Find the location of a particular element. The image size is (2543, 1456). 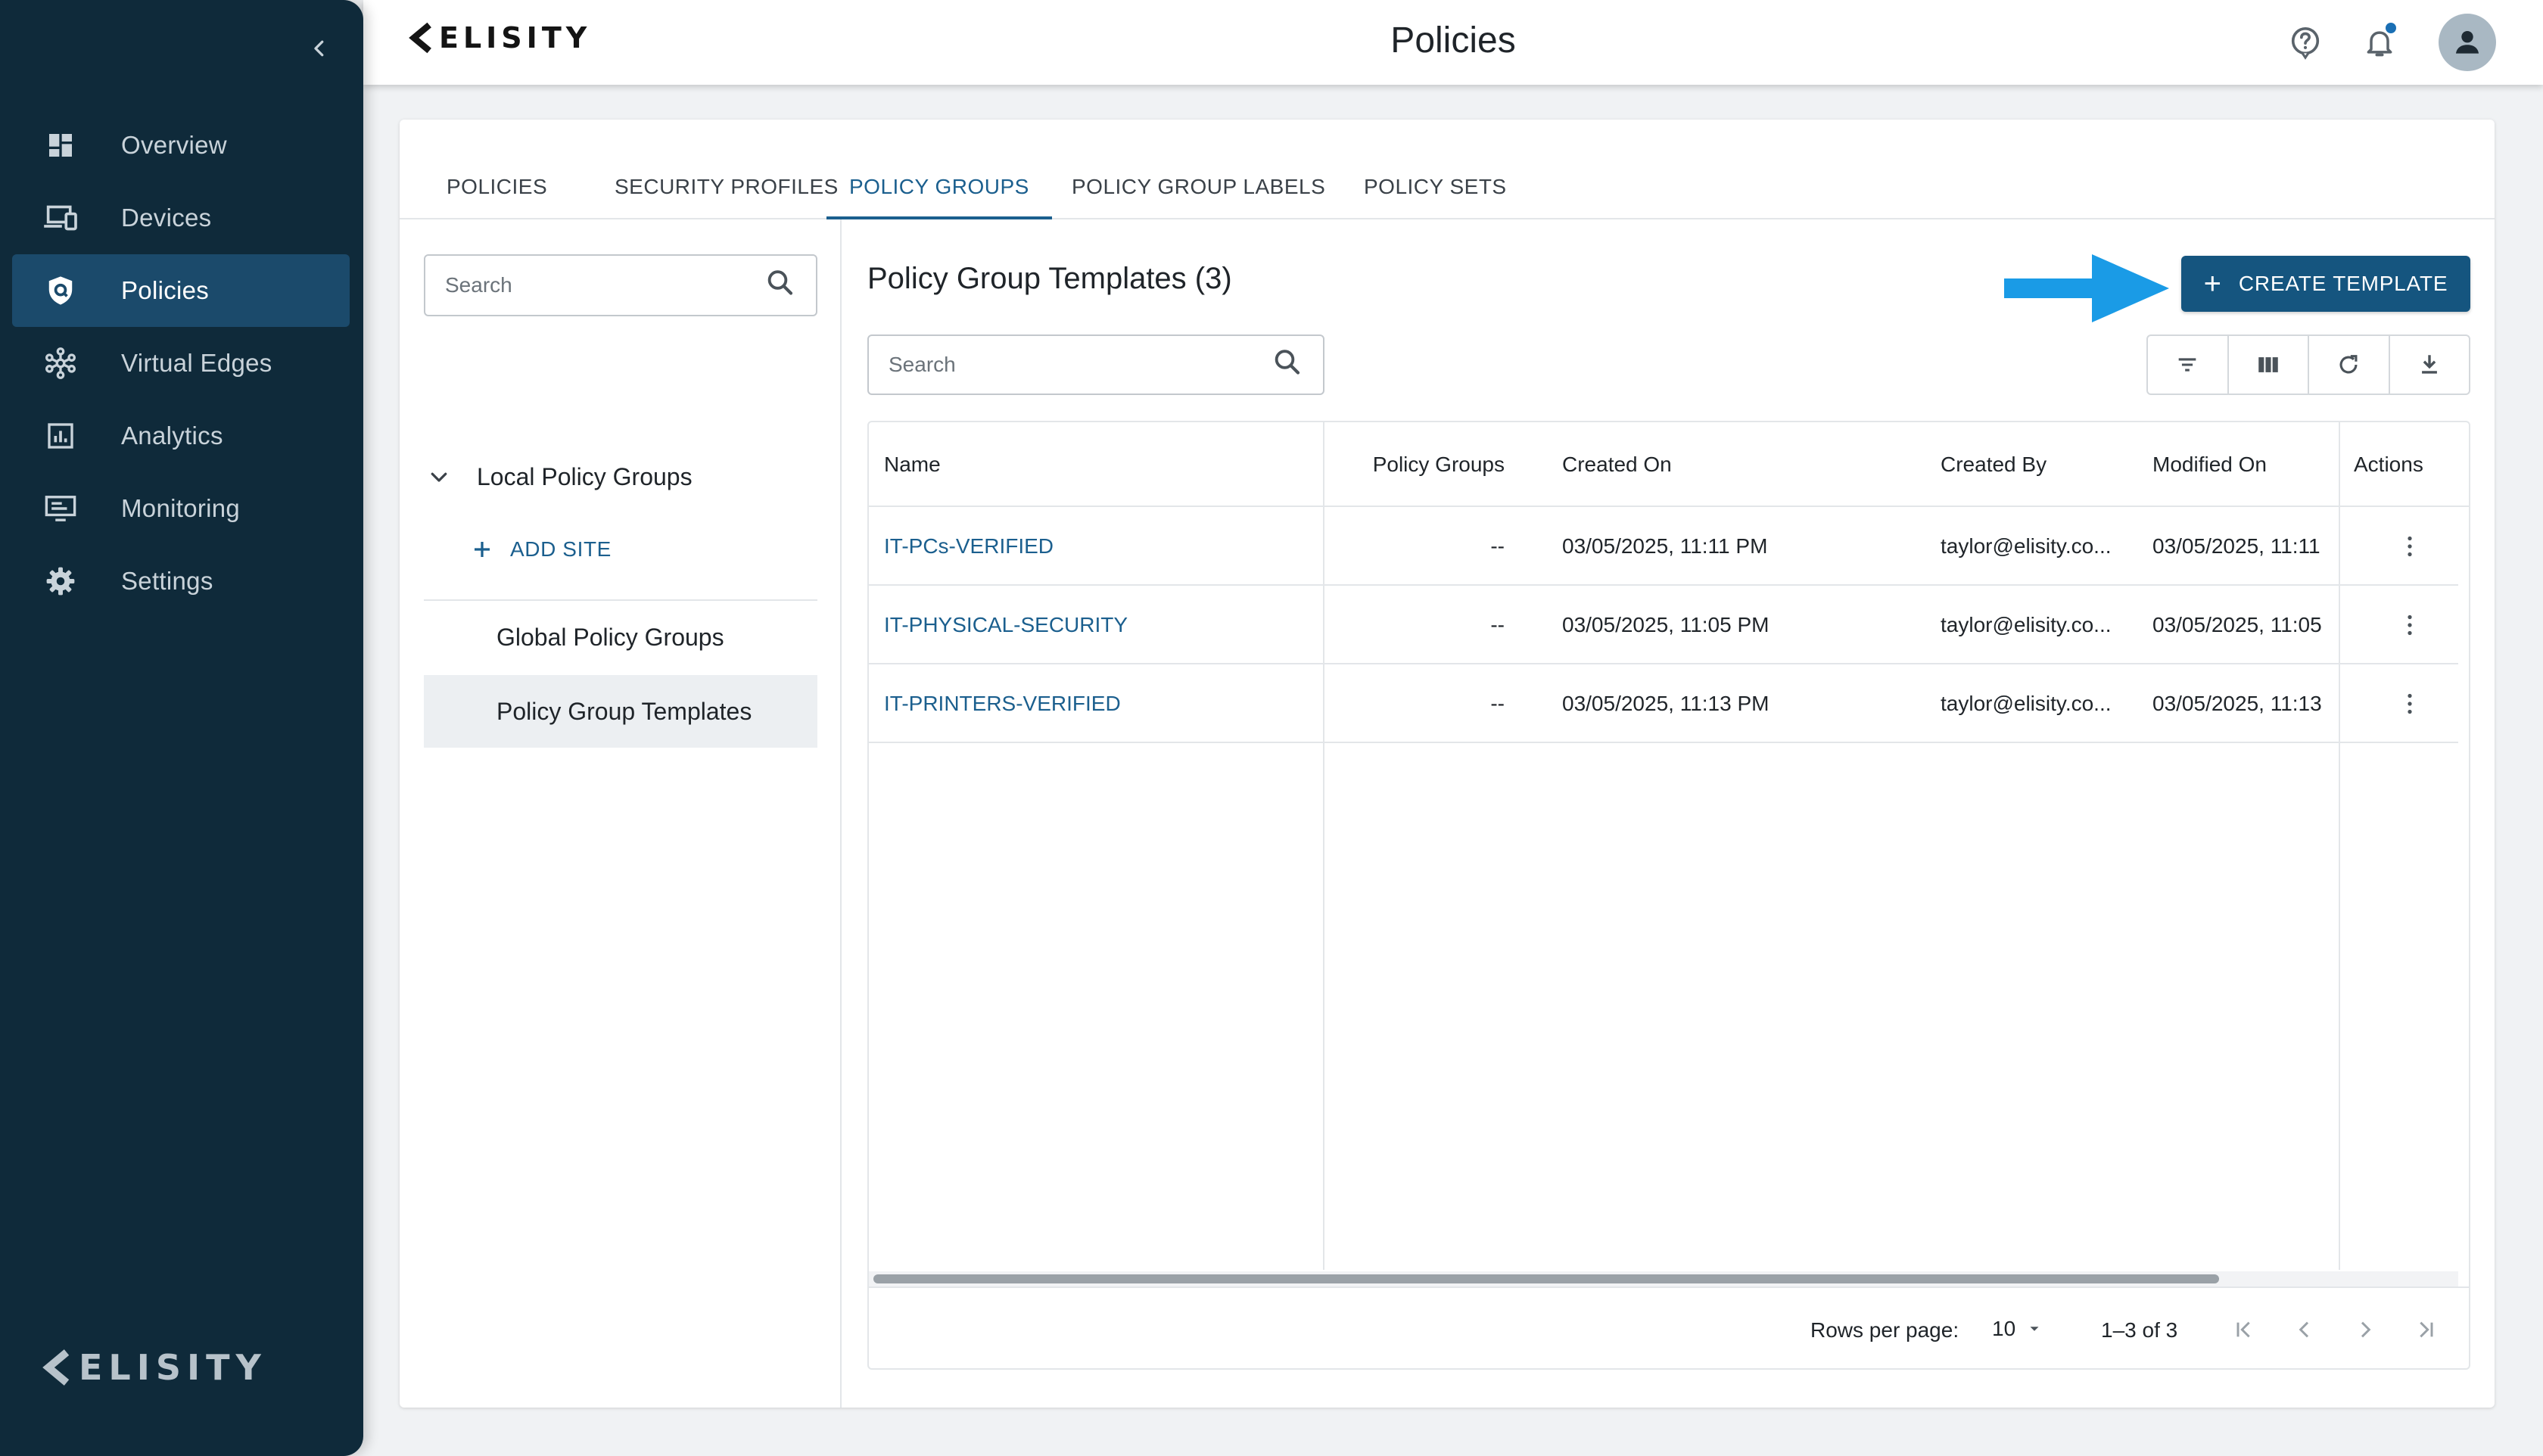

columns-icon is located at coordinates (2268, 364).